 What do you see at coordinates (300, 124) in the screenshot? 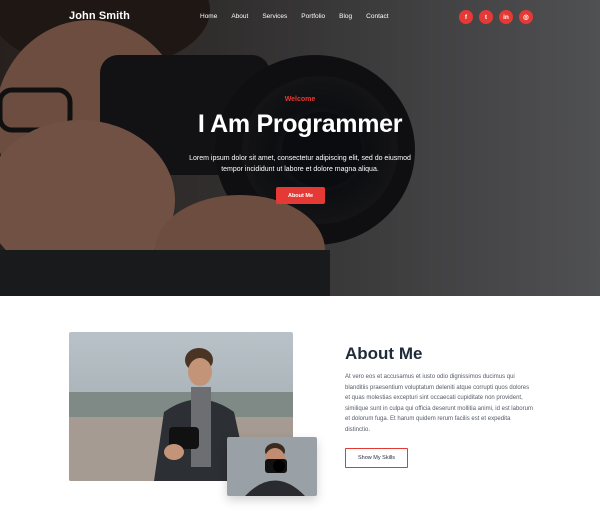
I see `hero-title: I Am Programmer` at bounding box center [300, 124].